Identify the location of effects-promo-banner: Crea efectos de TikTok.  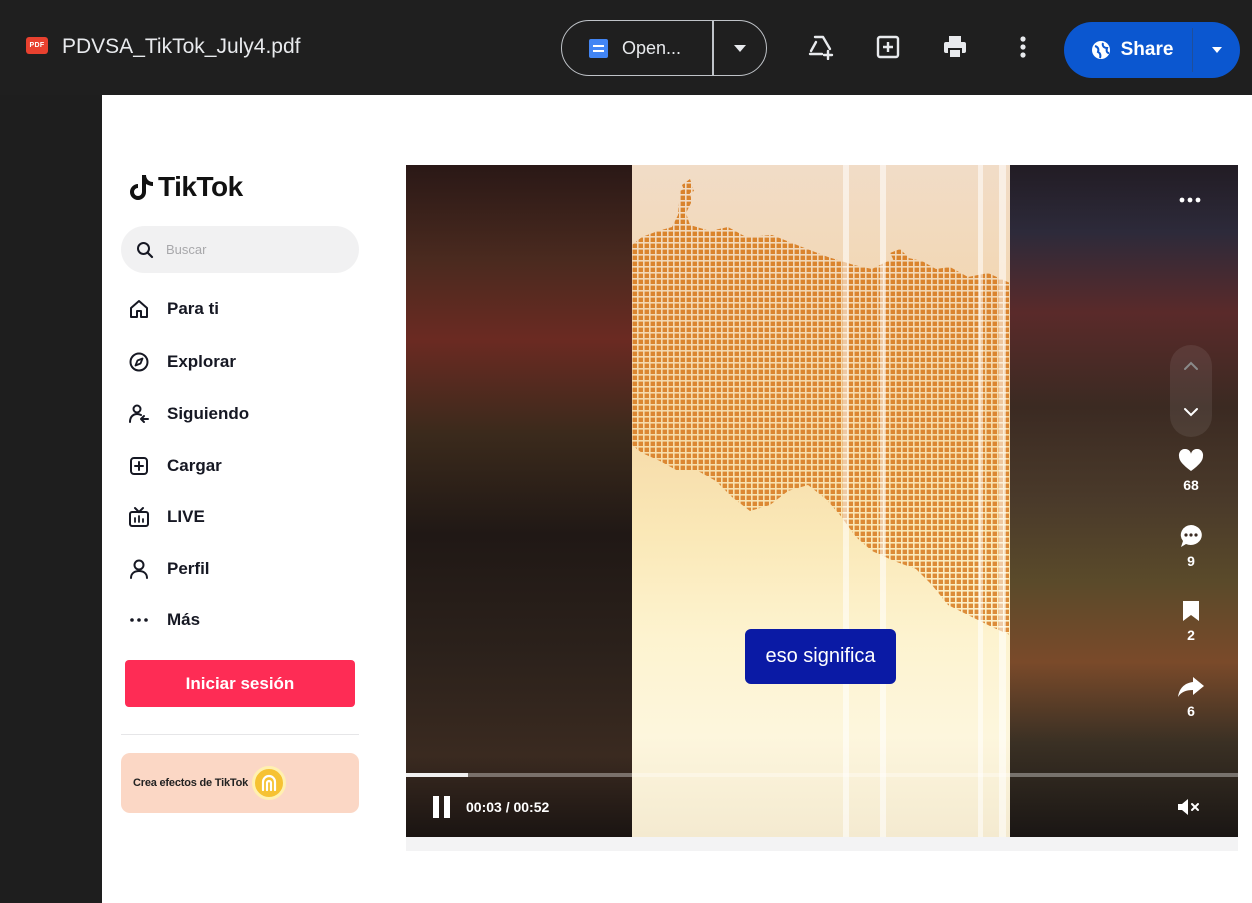
(240, 783).